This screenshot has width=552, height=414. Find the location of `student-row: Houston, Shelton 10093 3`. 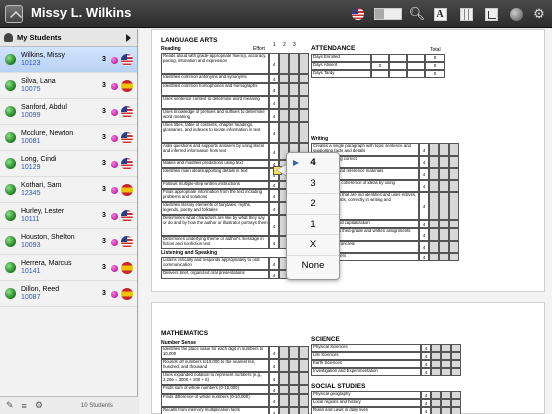

student-row: Houston, Shelton 10093 3 is located at coordinates (68, 242).